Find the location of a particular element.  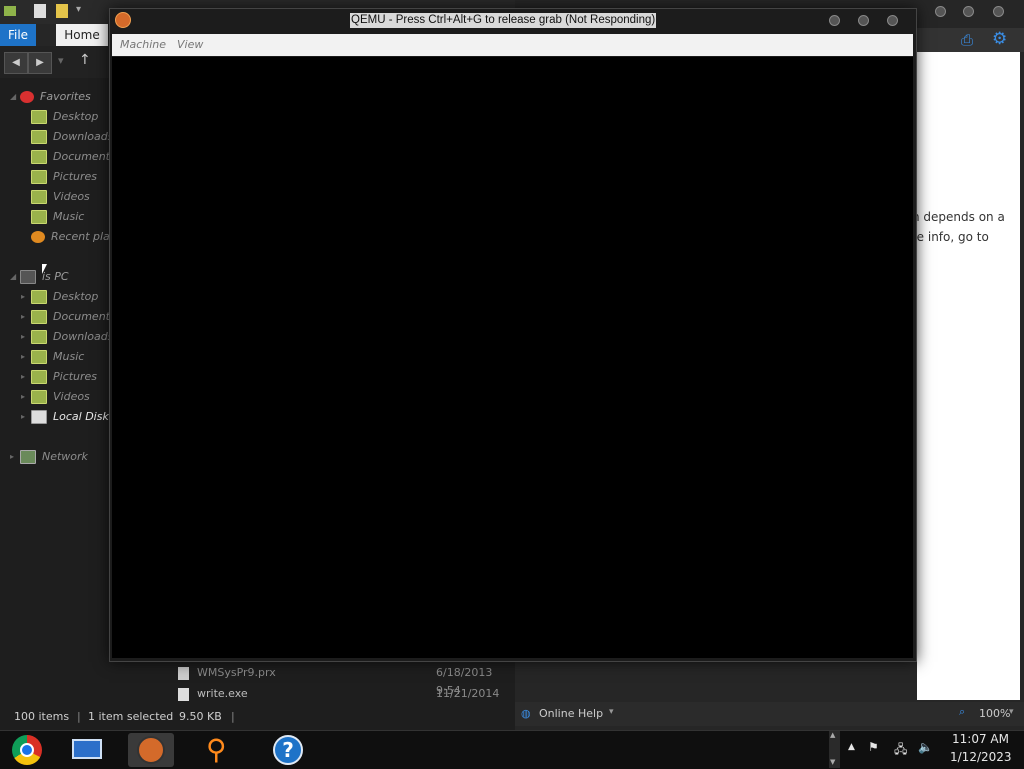

network-icon: 🖧 is located at coordinates (900, 750).